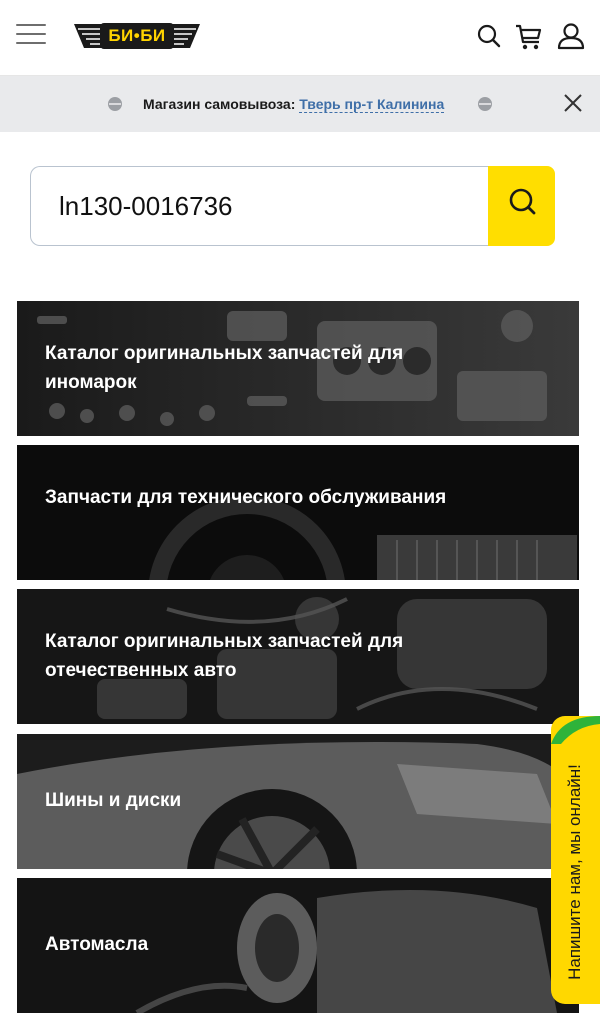 The height and width of the screenshot is (1019, 600). What do you see at coordinates (146, 206) in the screenshot?
I see `search-input-value: ln130-0016736` at bounding box center [146, 206].